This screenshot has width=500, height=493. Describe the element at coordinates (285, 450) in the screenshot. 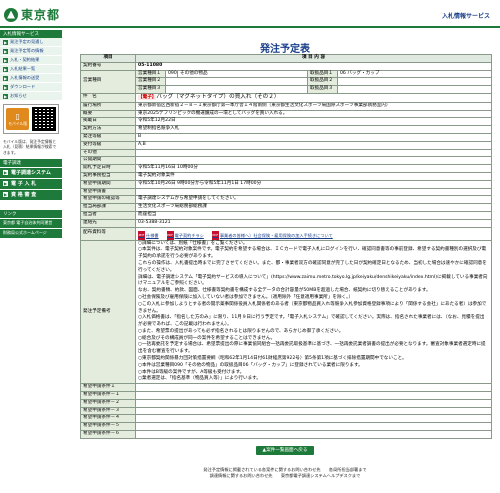

I see `back-to-list-button: ▲案件一覧画面へ戻る` at that location.